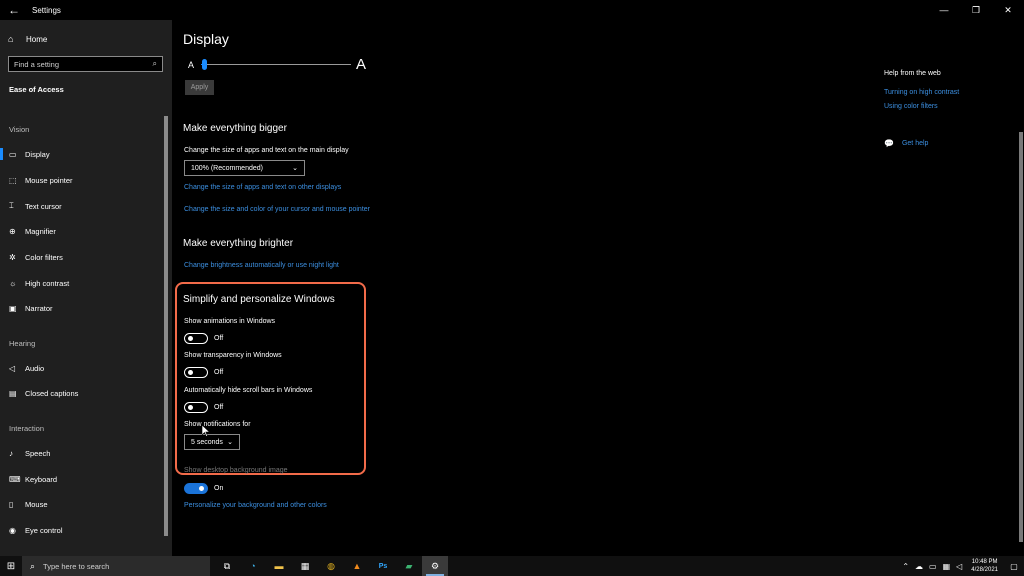 Image resolution: width=1024 pixels, height=576 pixels. I want to click on keyboard-icon: ⌨, so click(15, 479).